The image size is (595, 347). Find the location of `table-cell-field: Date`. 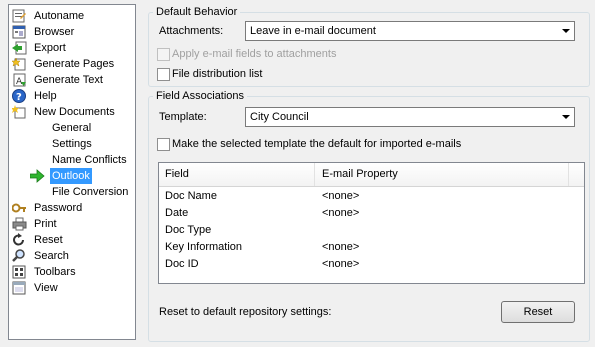

table-cell-field: Date is located at coordinates (177, 213).